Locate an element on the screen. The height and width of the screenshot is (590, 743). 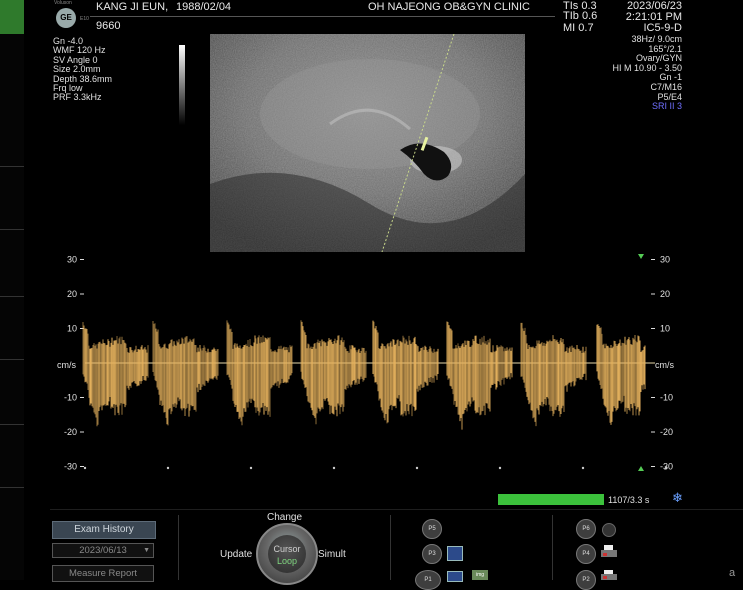
knob-change-label: Change is located at coordinates (284, 517).